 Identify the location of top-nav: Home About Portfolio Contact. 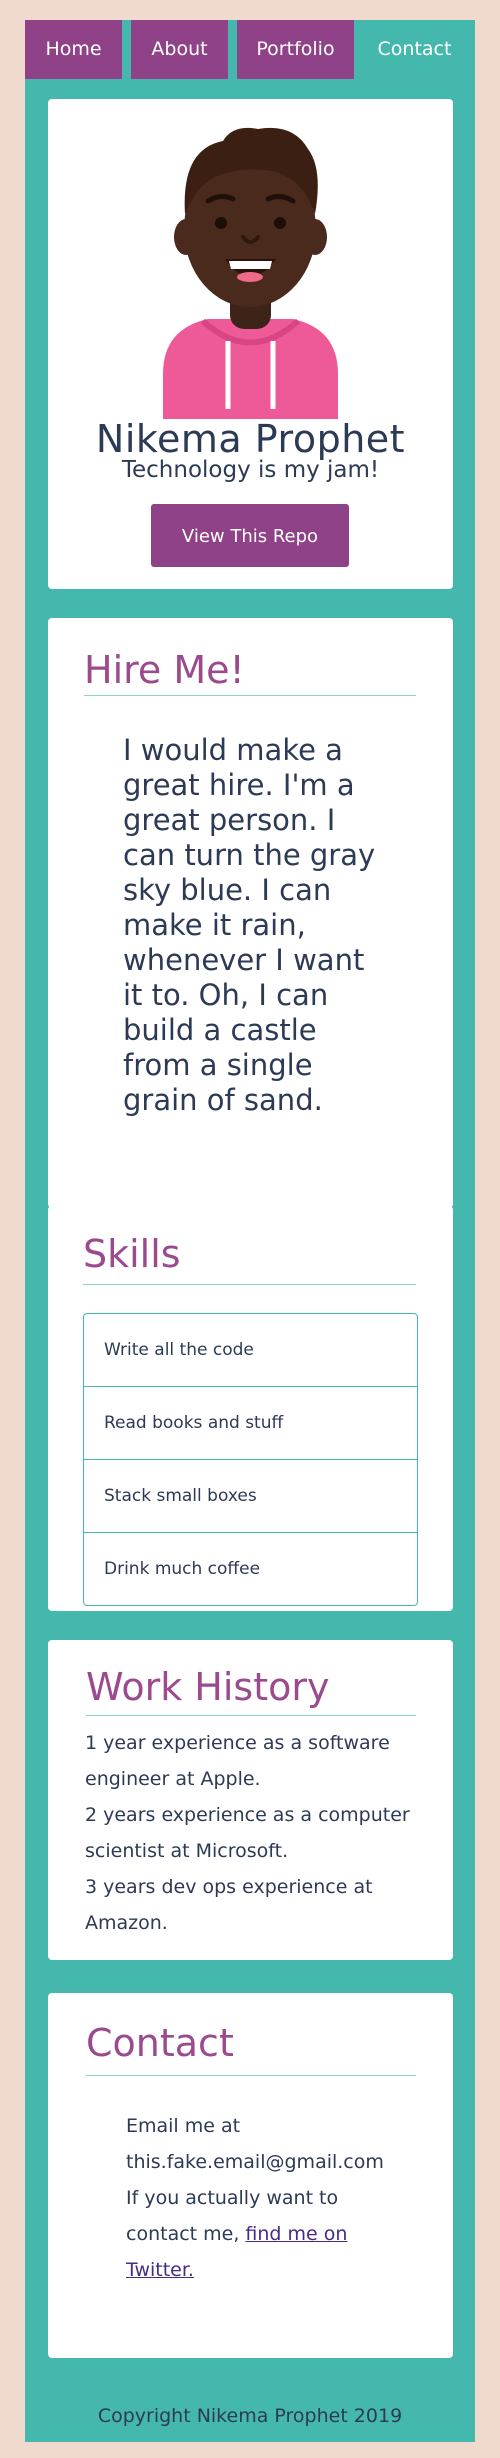
(250, 49).